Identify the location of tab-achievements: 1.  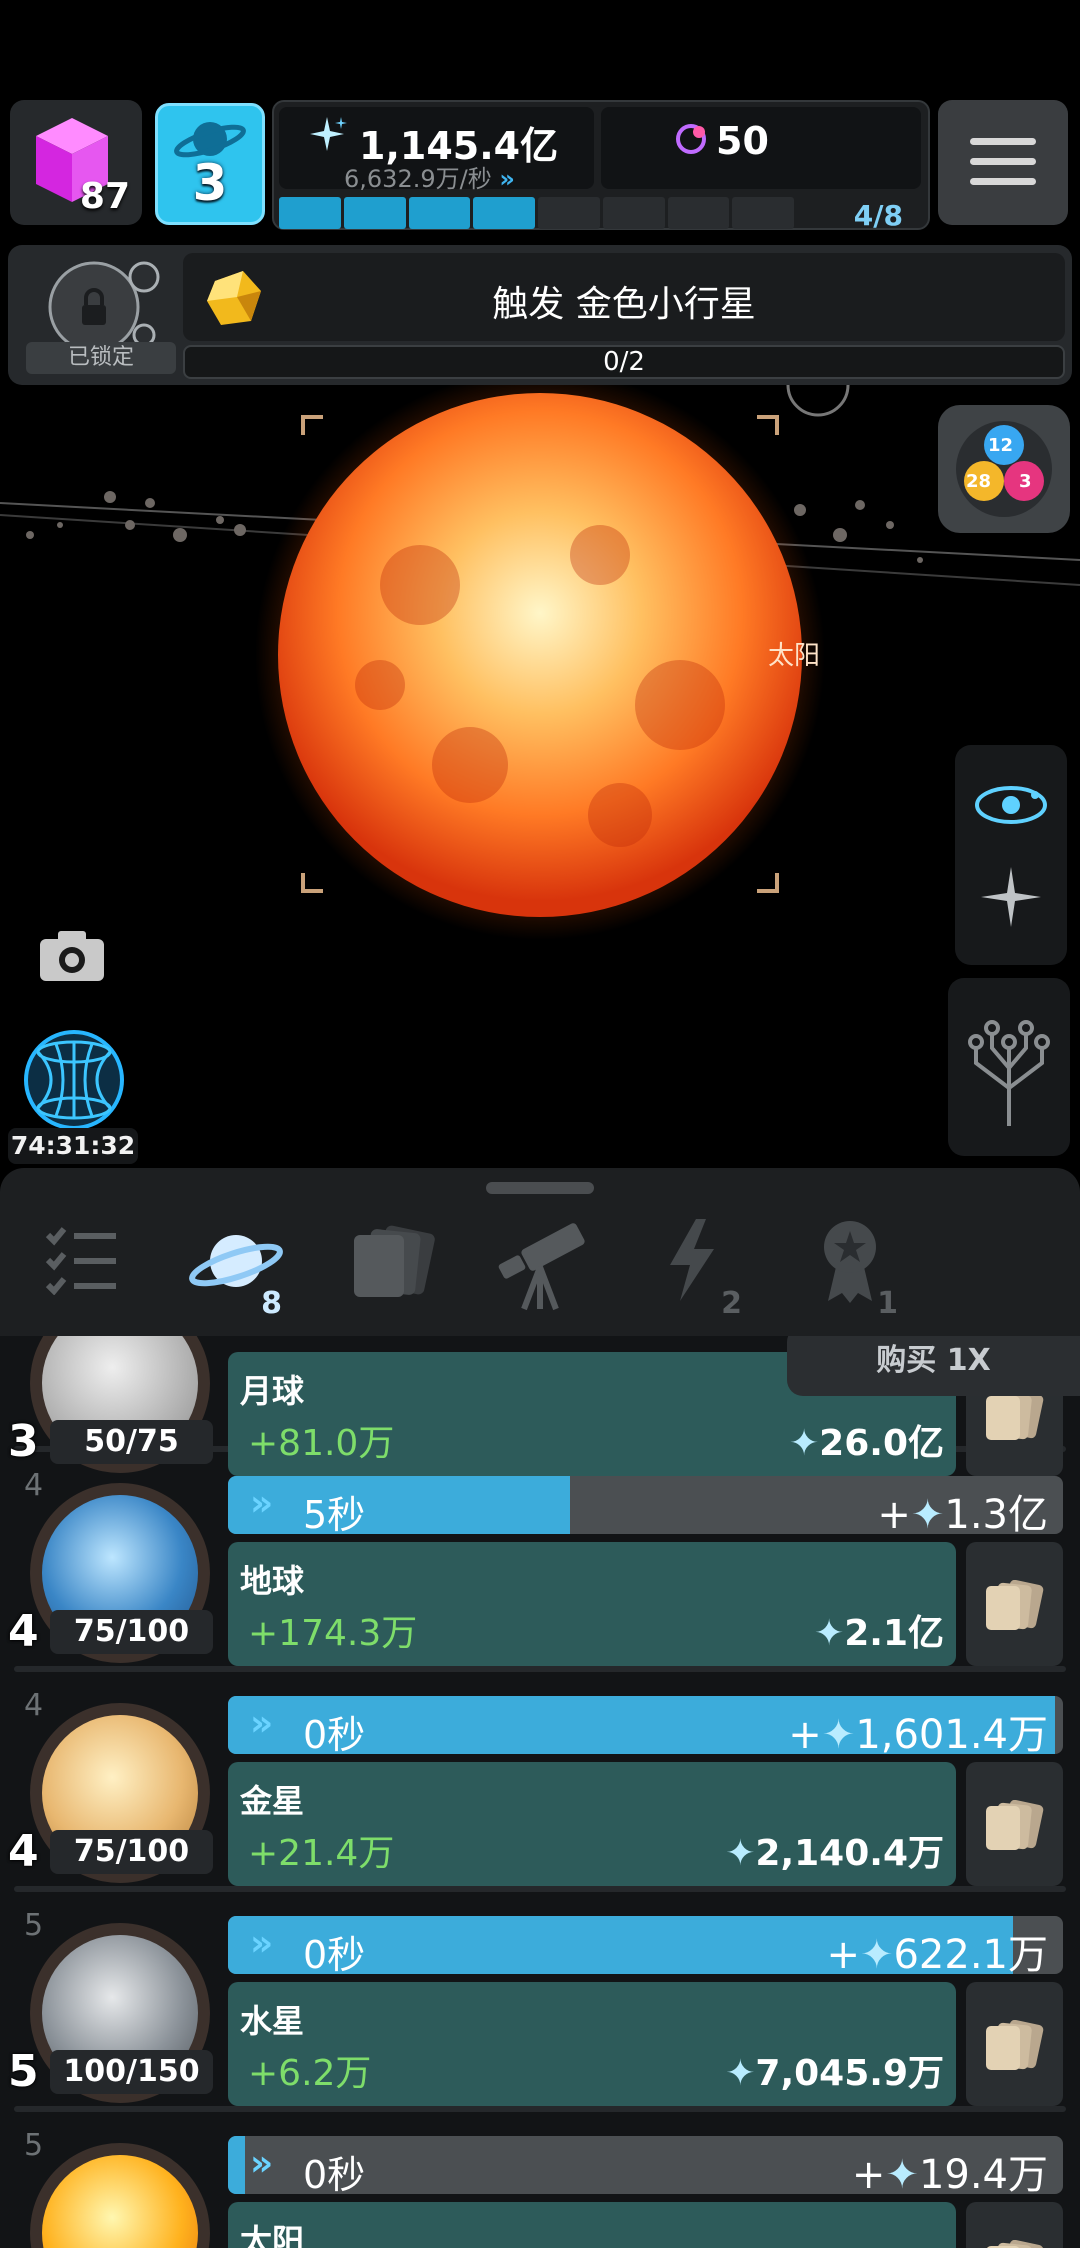
(851, 1263).